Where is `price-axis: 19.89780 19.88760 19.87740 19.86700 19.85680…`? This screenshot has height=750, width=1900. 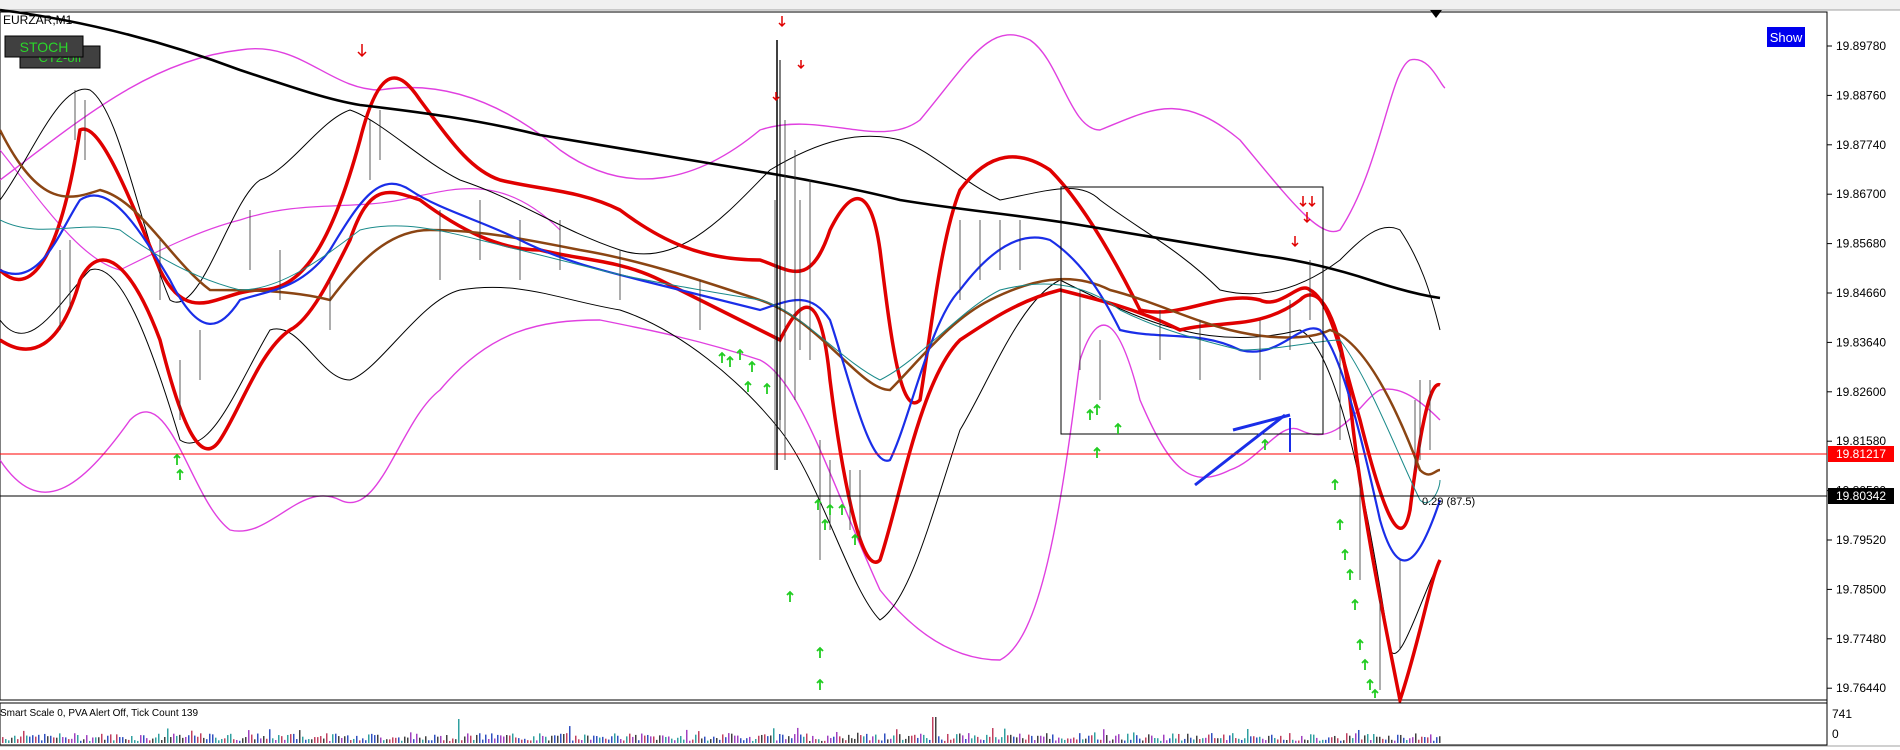
price-axis: 19.89780 19.88760 19.87740 19.86700 19.85680… is located at coordinates (1856, 367).